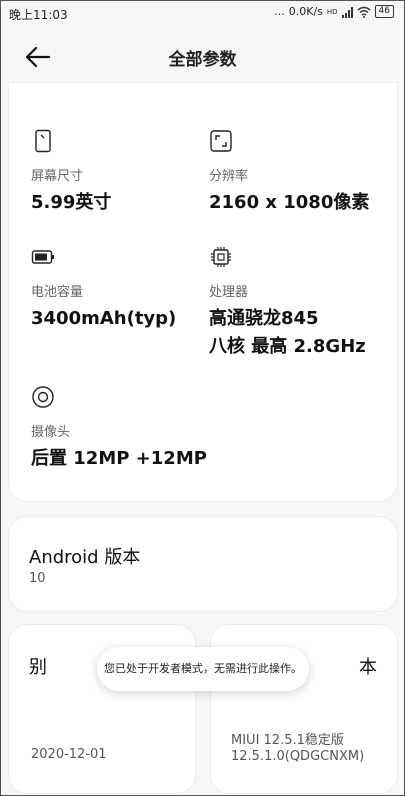  I want to click on security-patch-date: 2020-12-01, so click(69, 754).